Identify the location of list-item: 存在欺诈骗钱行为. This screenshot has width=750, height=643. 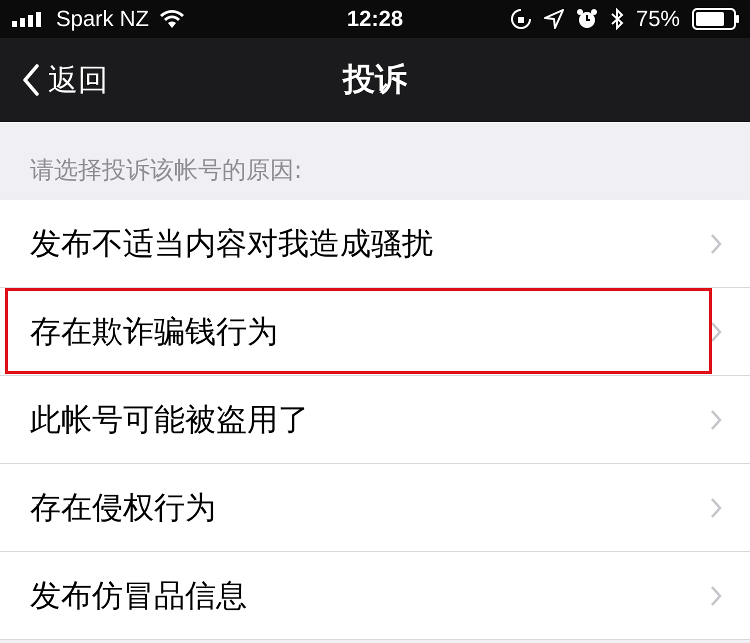
(375, 332).